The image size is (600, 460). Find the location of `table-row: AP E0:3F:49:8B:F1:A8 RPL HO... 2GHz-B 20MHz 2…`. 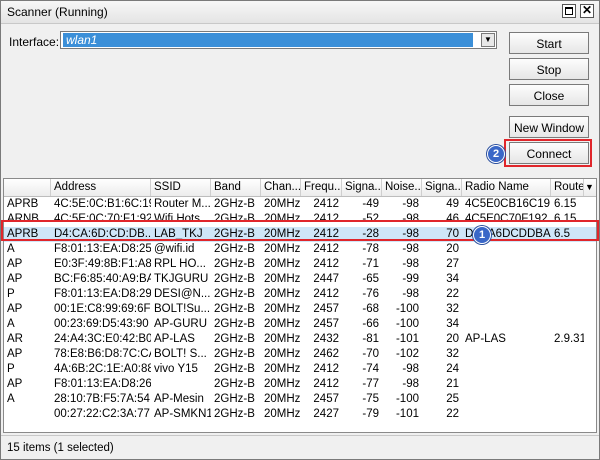

table-row: AP E0:3F:49:8B:F1:A8 RPL HO... 2GHz-B 20MHz 2… is located at coordinates (300, 264).